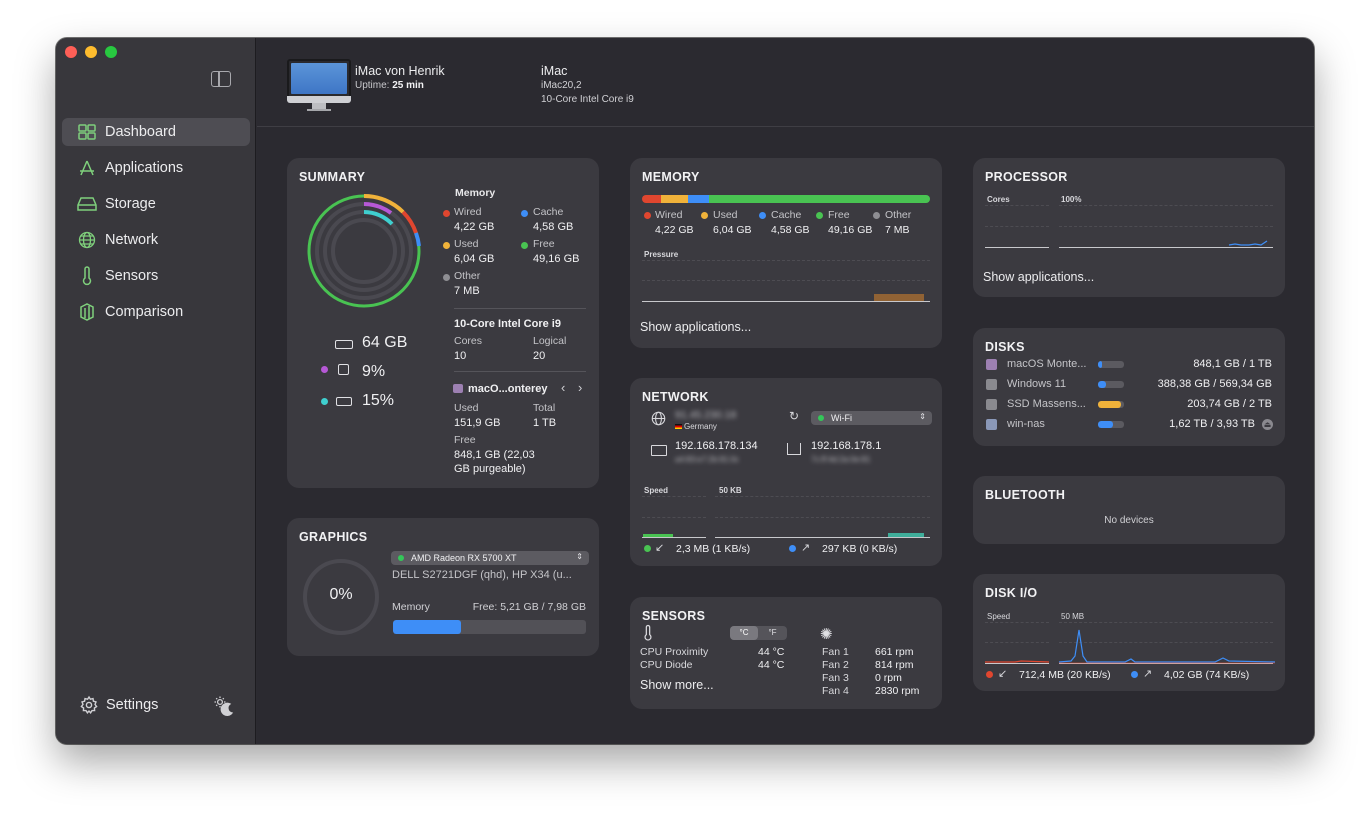  Describe the element at coordinates (744, 633) in the screenshot. I see `celsius-option: °C` at that location.